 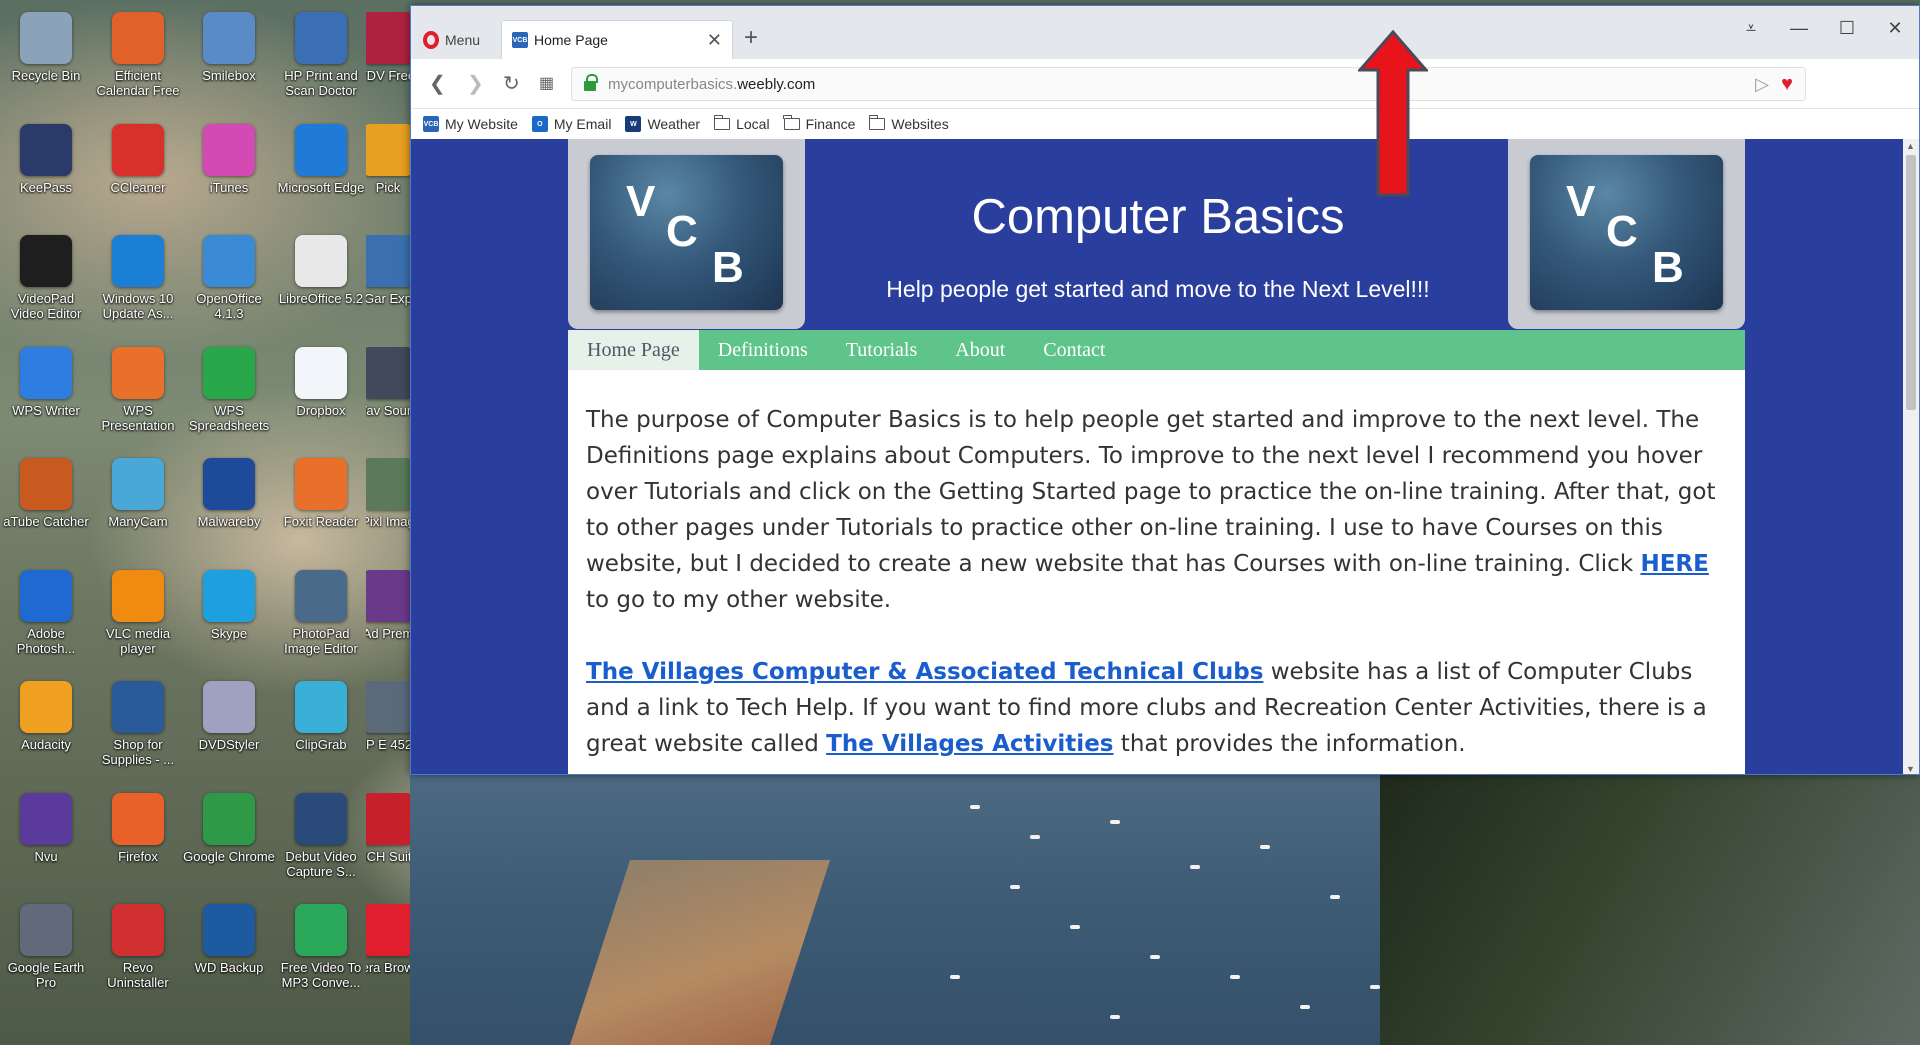 I want to click on desktop-icon: NCH Suite, so click(x=388, y=846).